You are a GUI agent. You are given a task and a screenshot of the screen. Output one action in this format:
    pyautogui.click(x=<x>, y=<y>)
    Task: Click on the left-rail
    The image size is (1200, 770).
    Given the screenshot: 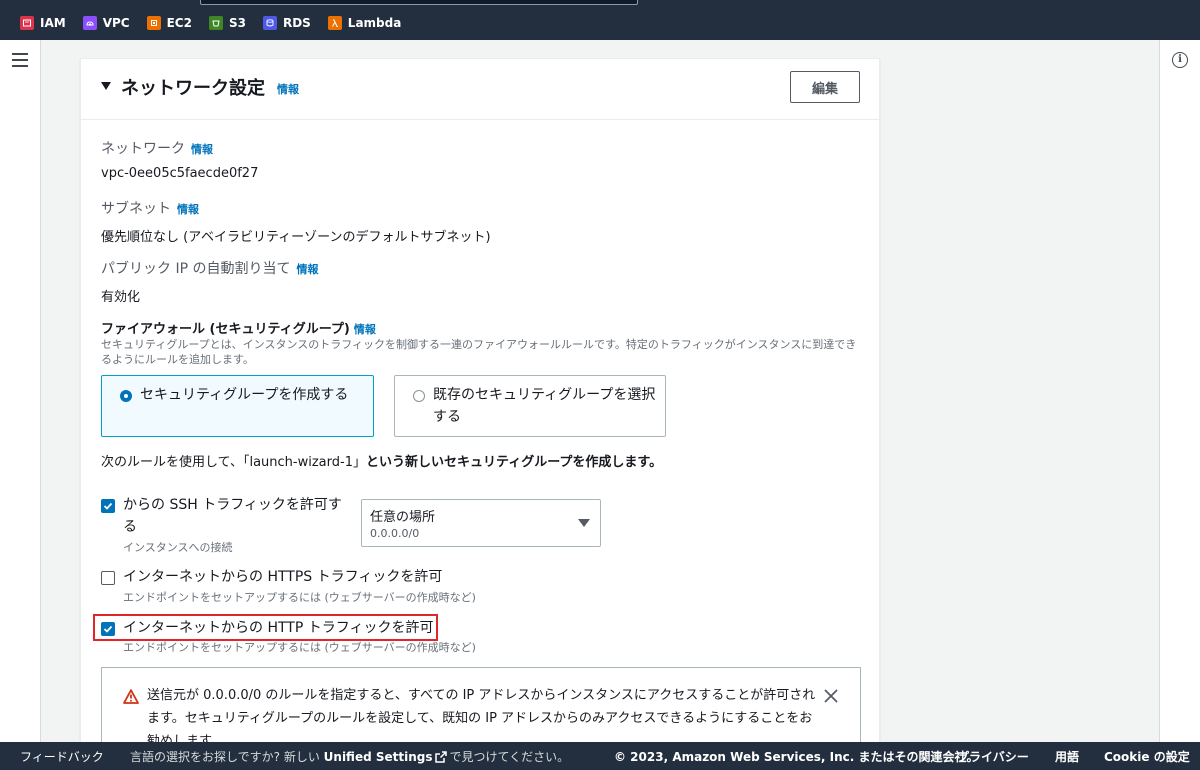 What is the action you would take?
    pyautogui.click(x=20, y=391)
    